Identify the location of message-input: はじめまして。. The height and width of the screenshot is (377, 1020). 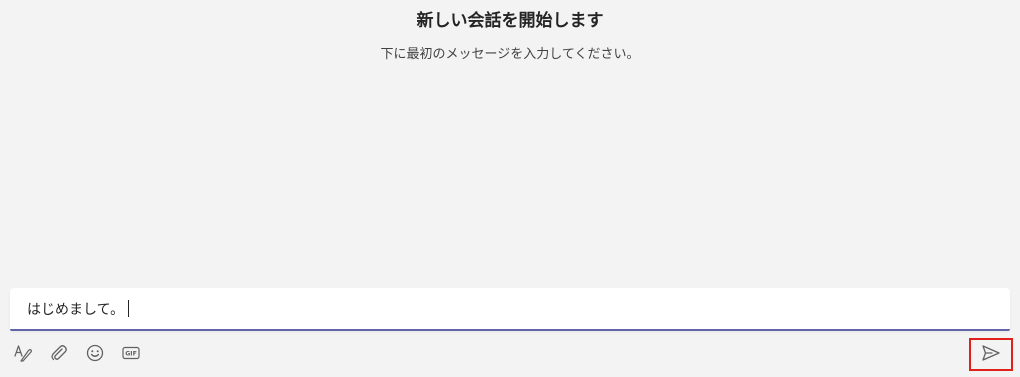
(78, 310).